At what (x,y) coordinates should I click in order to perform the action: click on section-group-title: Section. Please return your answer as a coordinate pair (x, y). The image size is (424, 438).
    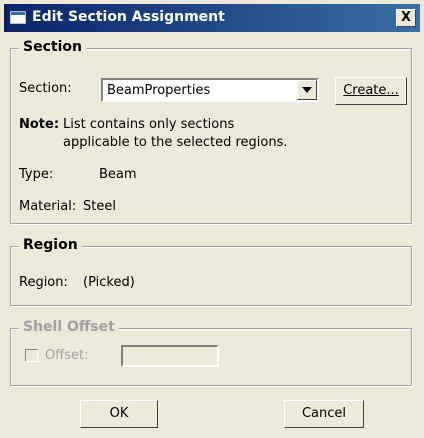
    Looking at the image, I should click on (52, 47).